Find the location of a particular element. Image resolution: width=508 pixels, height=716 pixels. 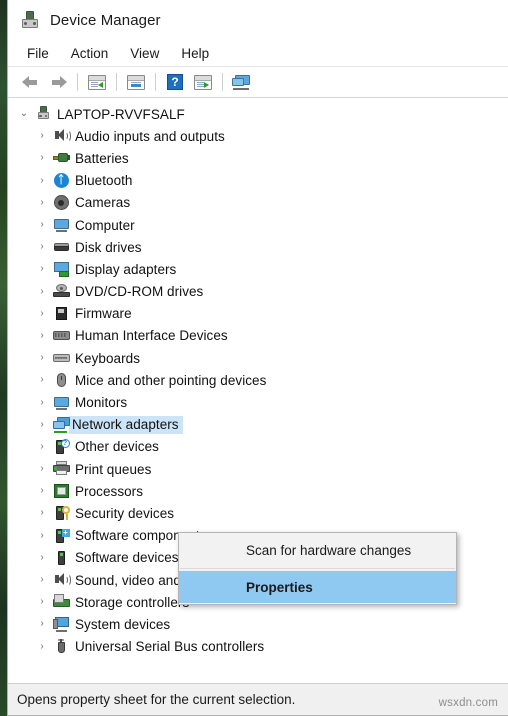

tree-item-network-adapters: › Network adapters is located at coordinates (258, 425).